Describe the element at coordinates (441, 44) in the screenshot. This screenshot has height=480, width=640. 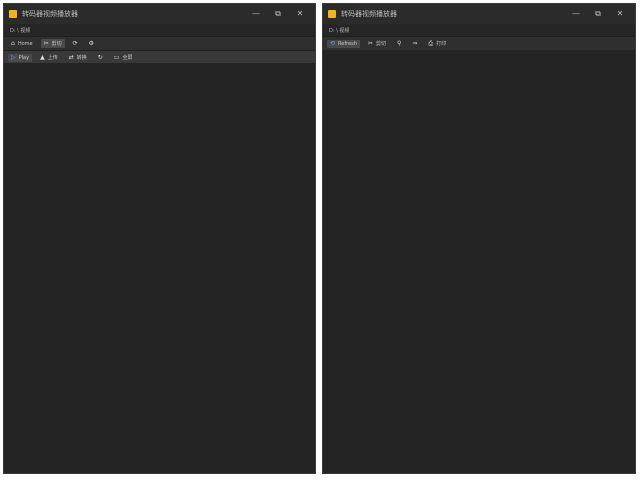
I see `print-label: 打印` at that location.